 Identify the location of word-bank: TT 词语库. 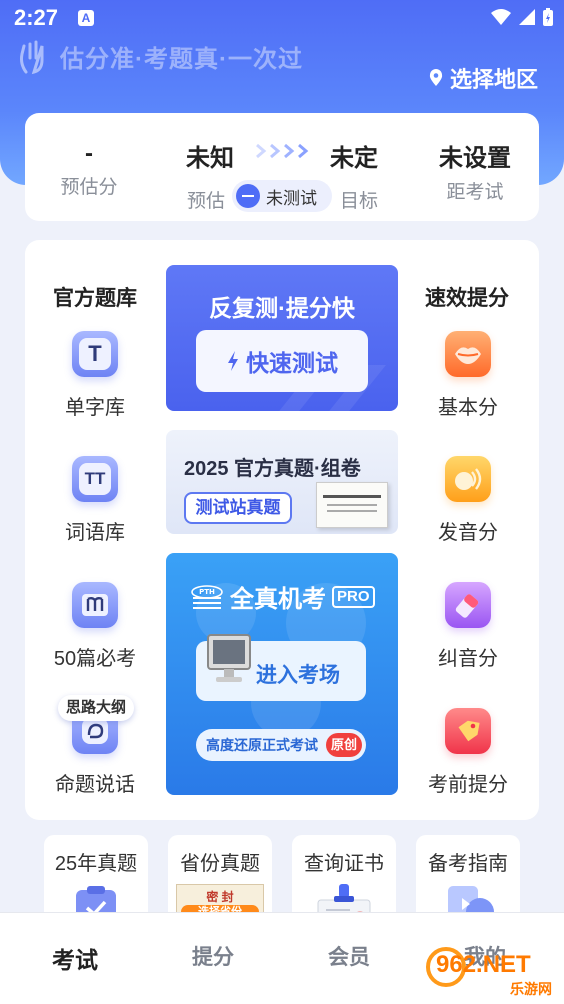
(95, 500).